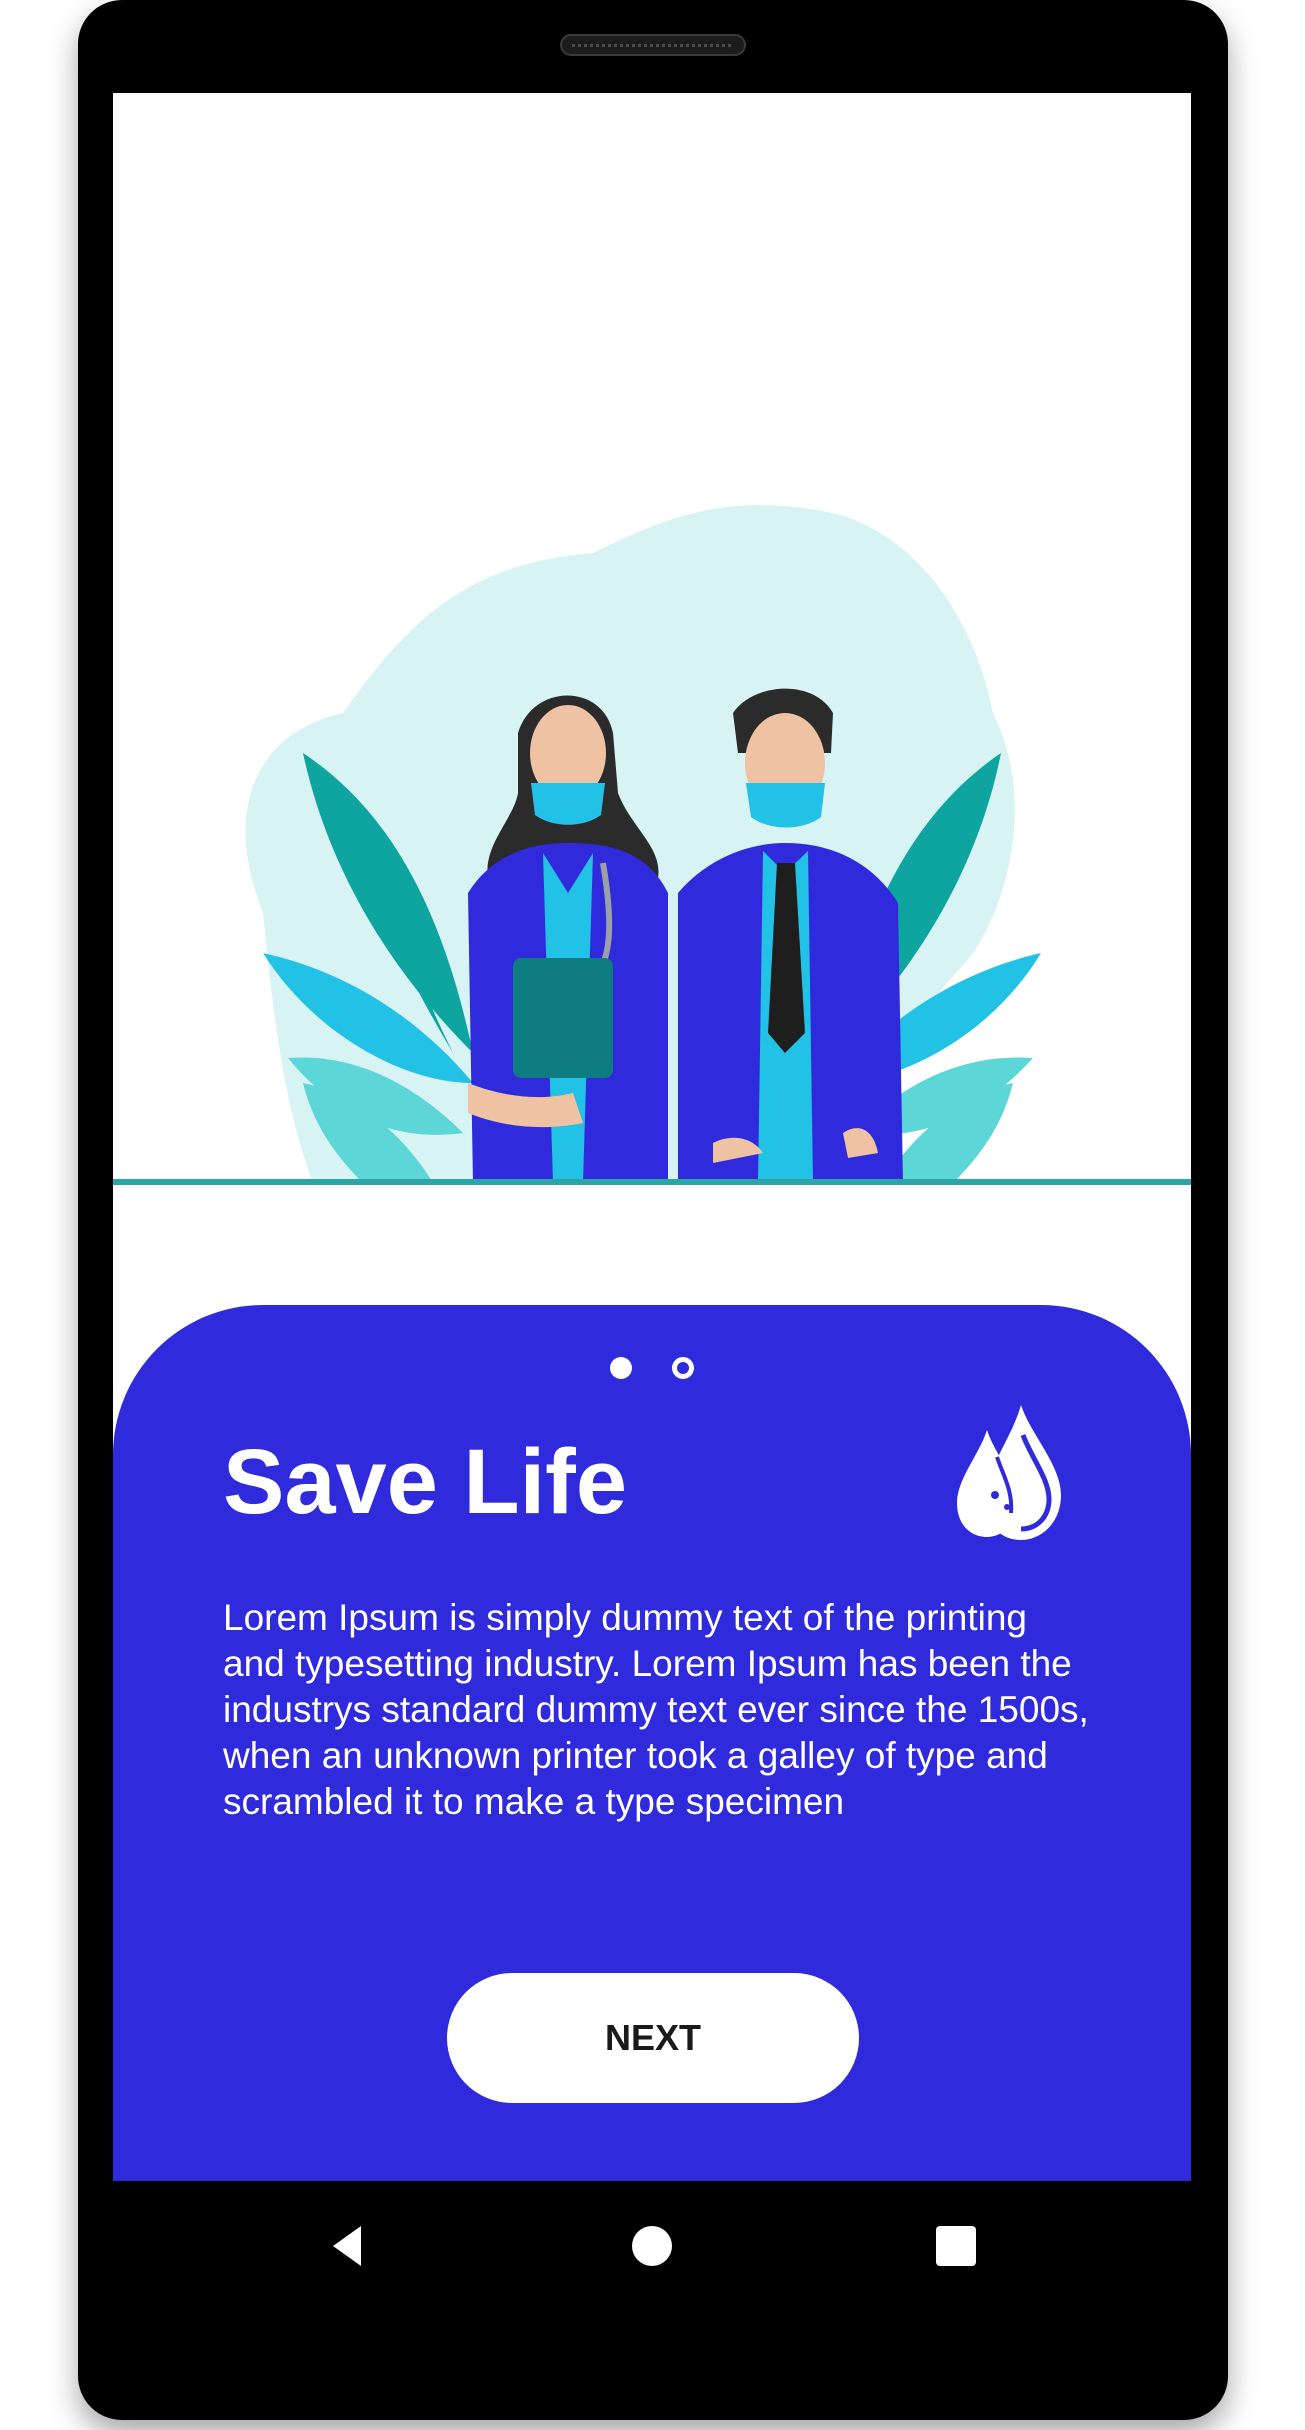  Describe the element at coordinates (425, 1482) in the screenshot. I see `page-title: Save Life` at that location.